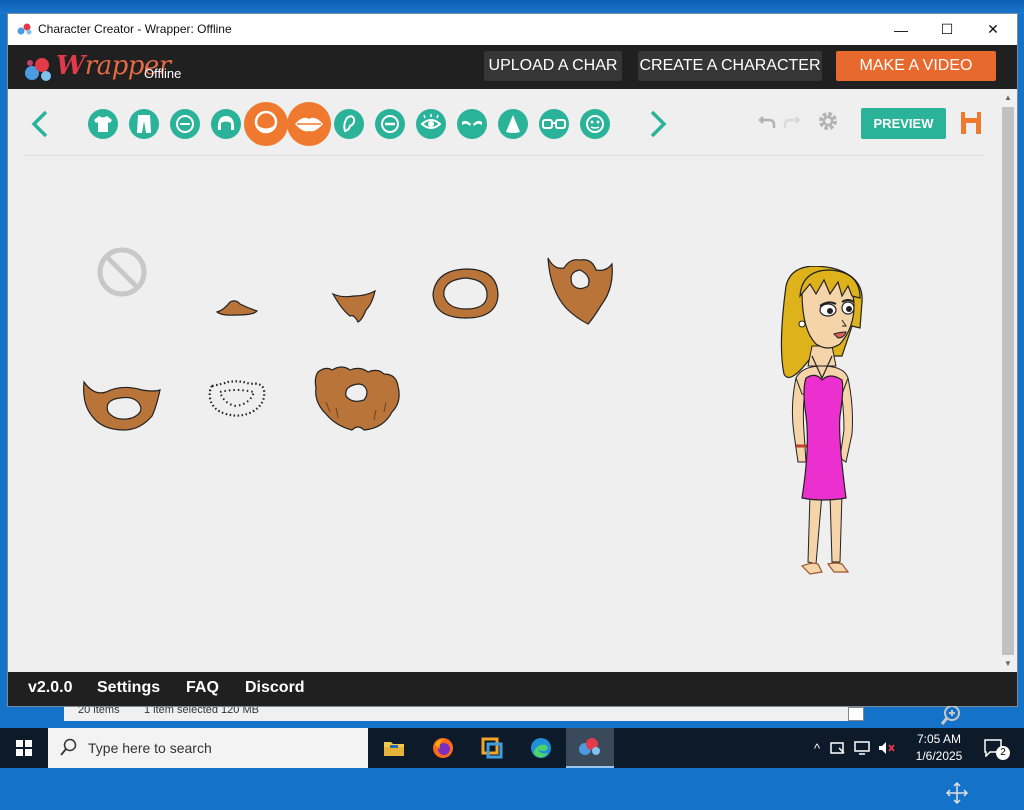 The height and width of the screenshot is (810, 1024). I want to click on category-eyebrows, so click(472, 124).